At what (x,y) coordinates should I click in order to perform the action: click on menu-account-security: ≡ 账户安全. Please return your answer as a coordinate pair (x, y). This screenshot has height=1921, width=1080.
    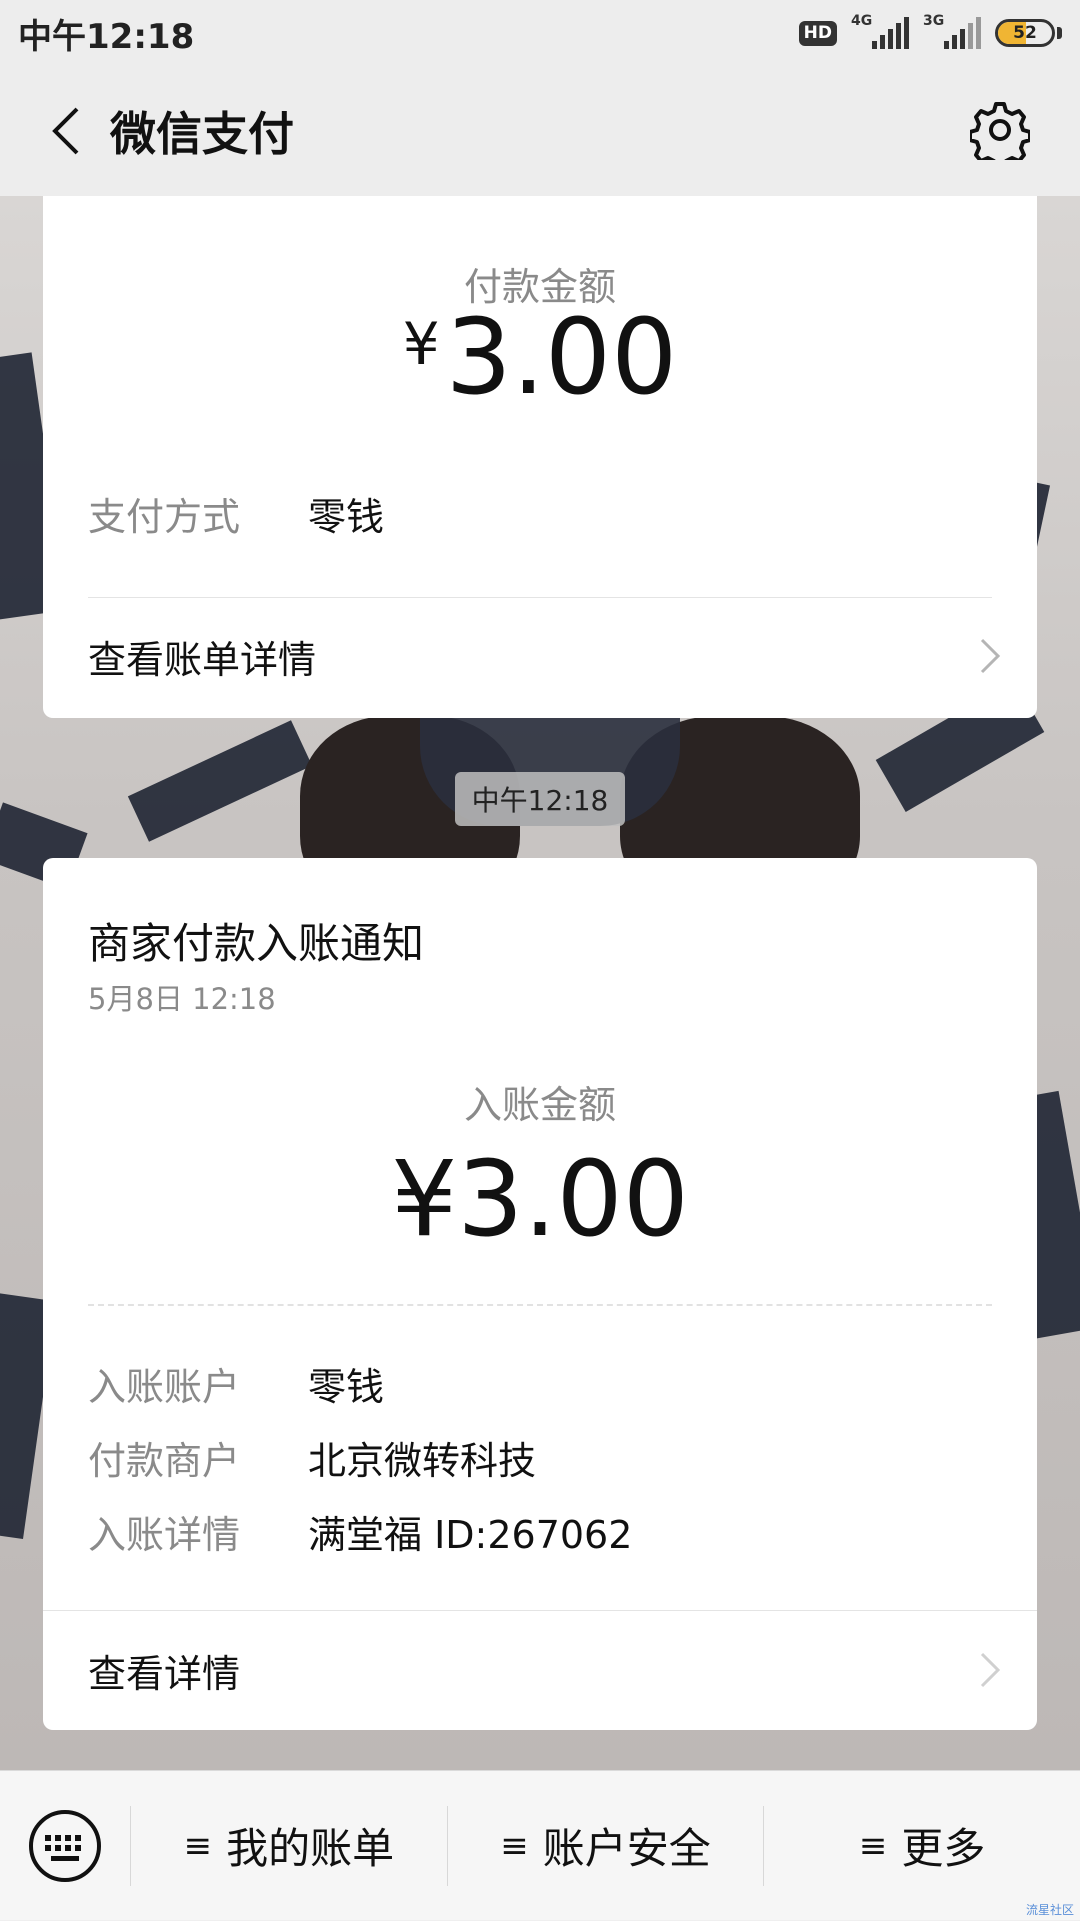
    Looking at the image, I should click on (606, 1846).